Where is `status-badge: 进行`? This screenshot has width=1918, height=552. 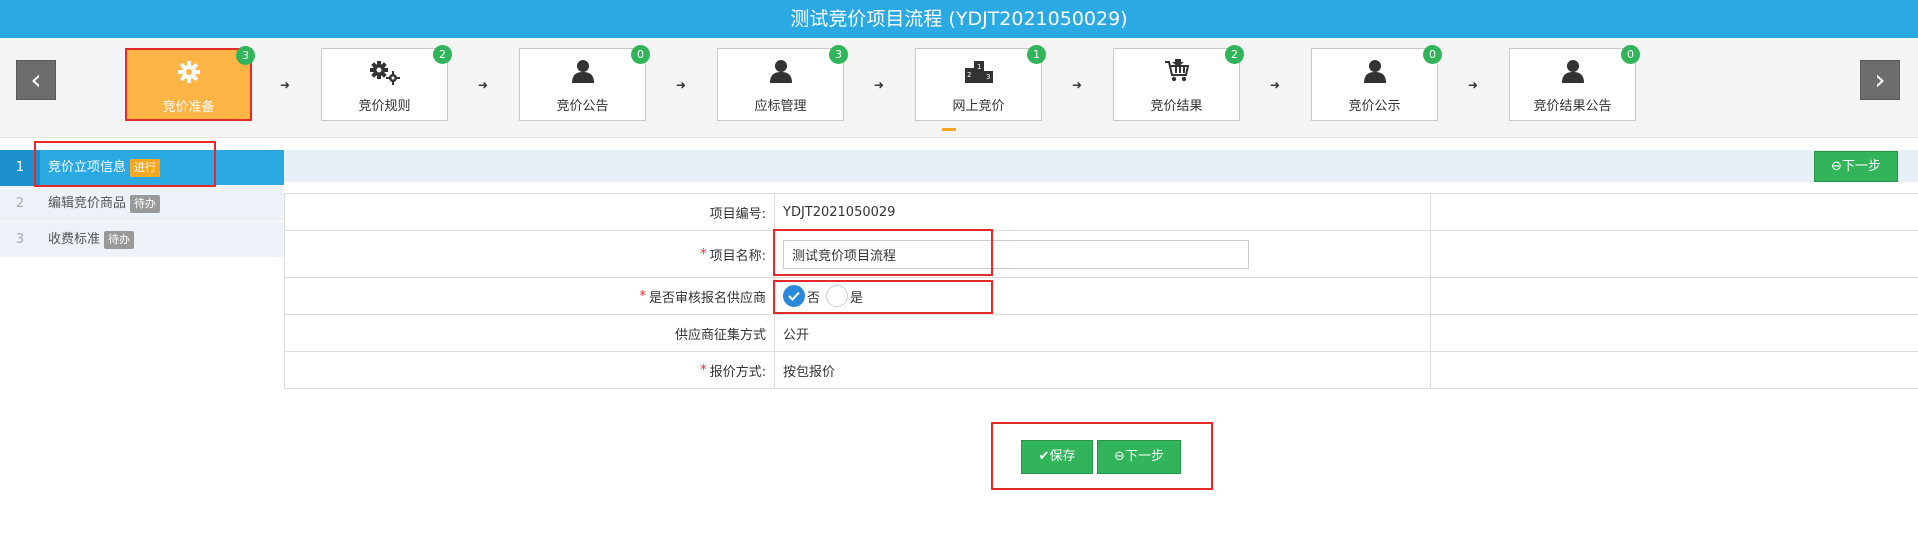 status-badge: 进行 is located at coordinates (145, 167).